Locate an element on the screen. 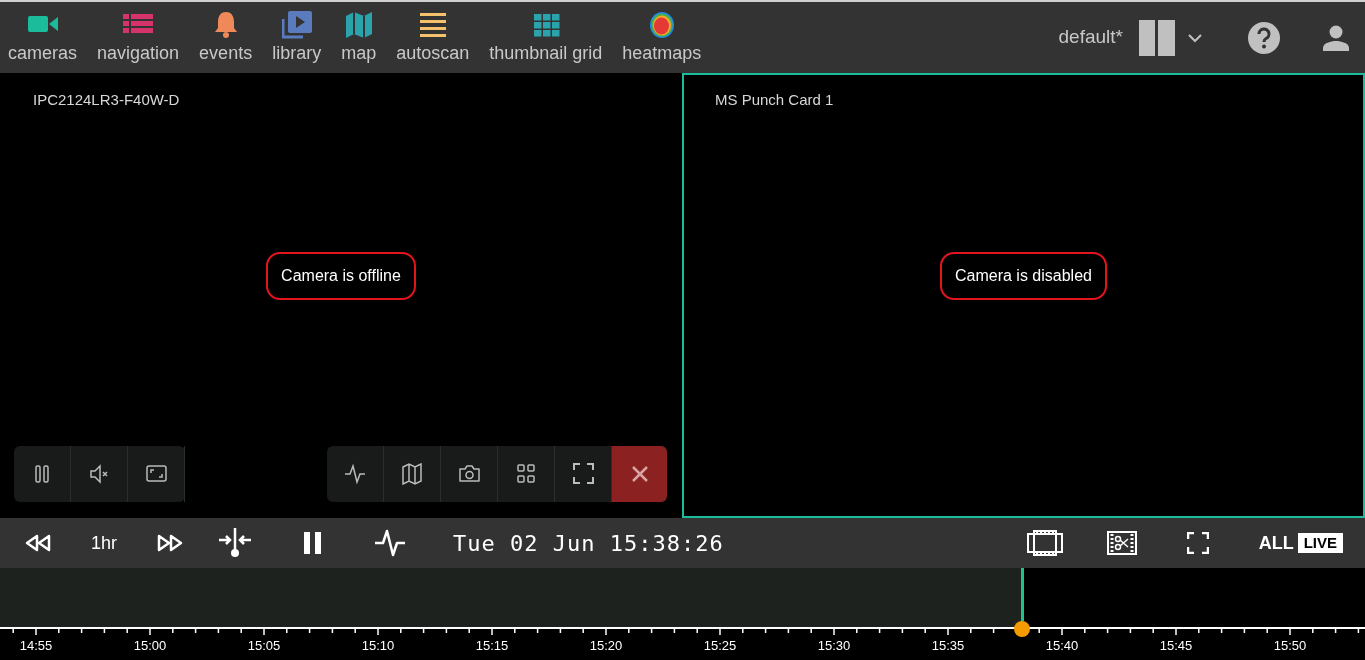 Image resolution: width=1365 pixels, height=660 pixels. fast-forward-icon is located at coordinates (170, 543).